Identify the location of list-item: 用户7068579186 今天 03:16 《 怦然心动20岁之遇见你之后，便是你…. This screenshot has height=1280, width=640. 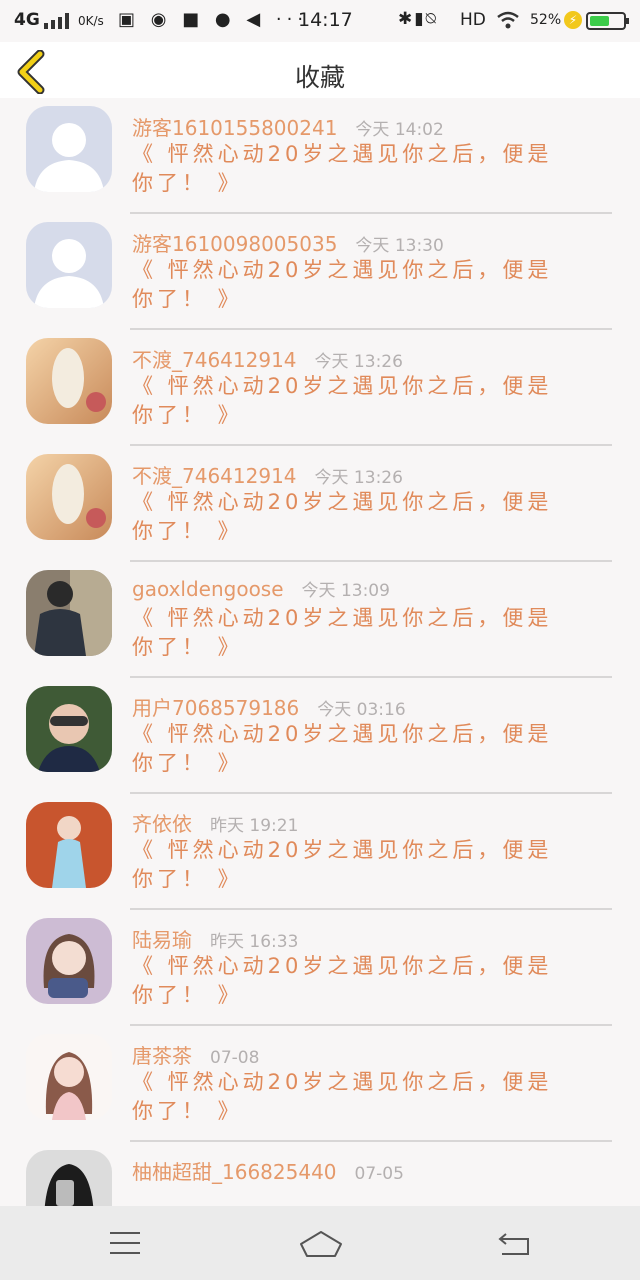
(320, 736).